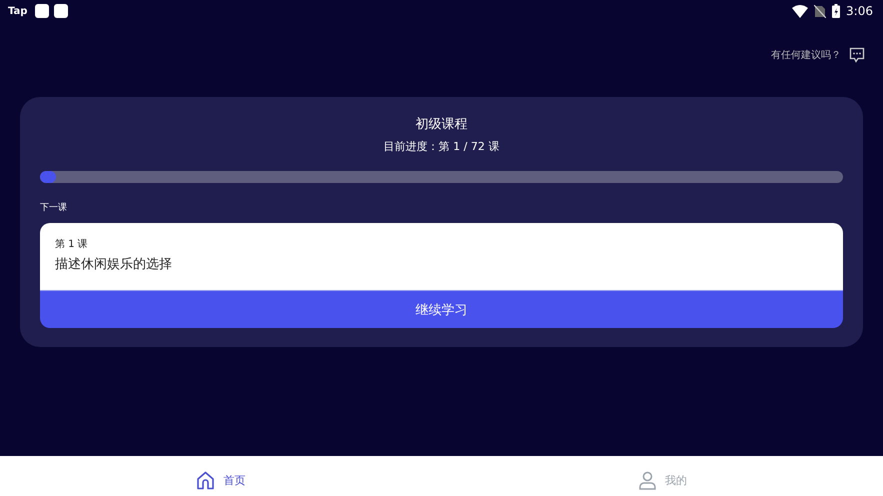 This screenshot has height=496, width=883. Describe the element at coordinates (857, 55) in the screenshot. I see `chat-icon` at that location.